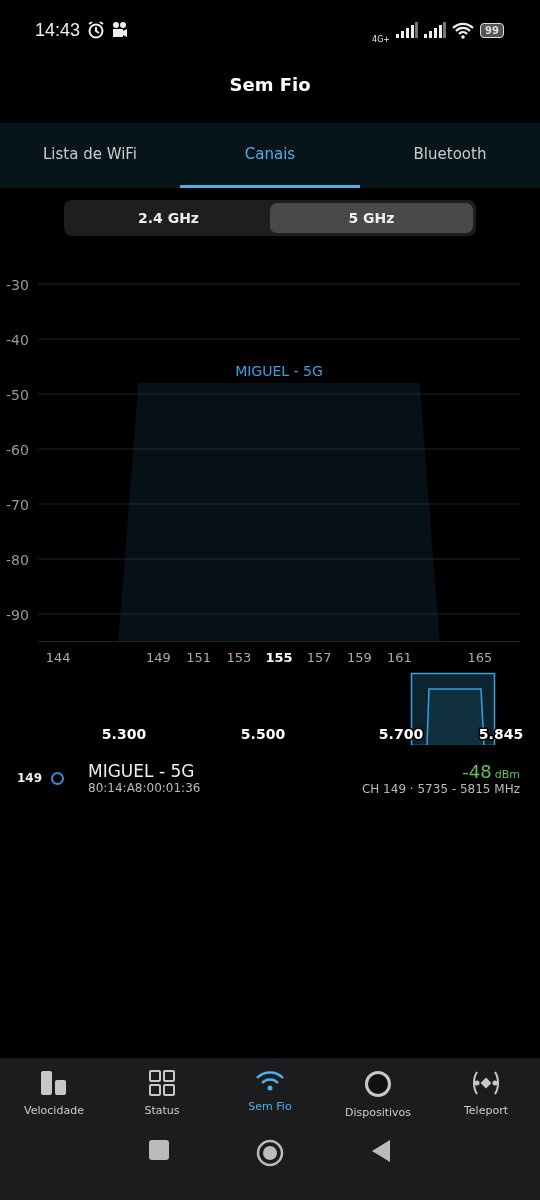 This screenshot has width=540, height=1200. Describe the element at coordinates (492, 30) in the screenshot. I see `battery-level: 99` at that location.